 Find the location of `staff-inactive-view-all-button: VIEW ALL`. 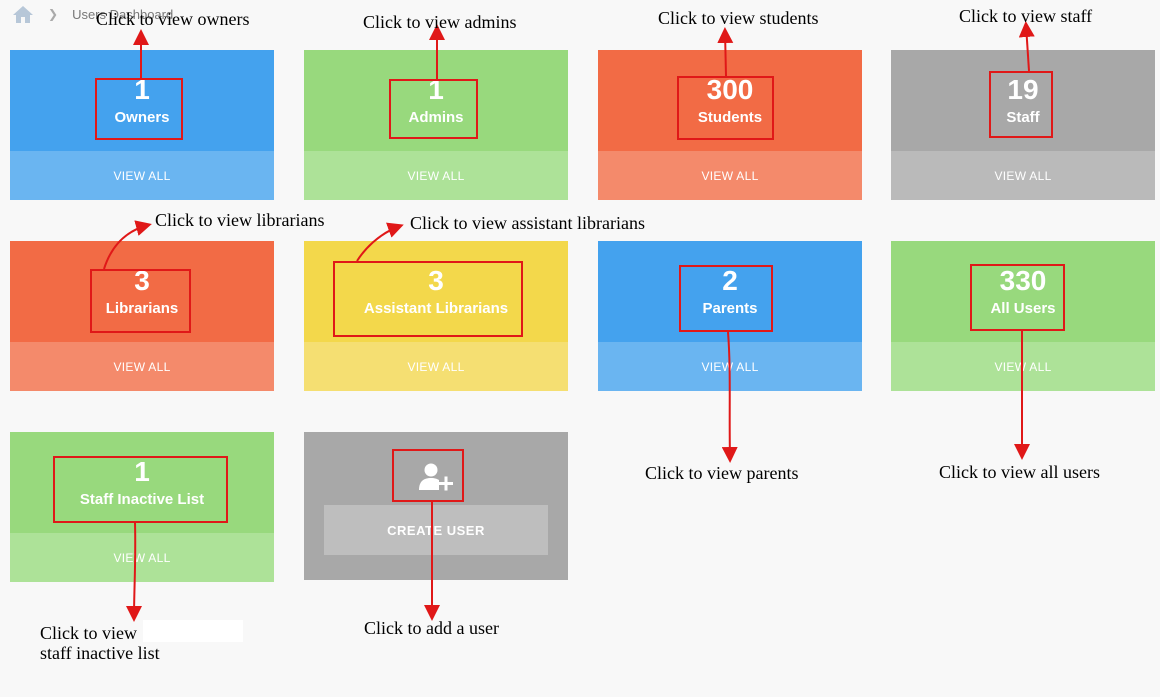

staff-inactive-view-all-button: VIEW ALL is located at coordinates (142, 557).